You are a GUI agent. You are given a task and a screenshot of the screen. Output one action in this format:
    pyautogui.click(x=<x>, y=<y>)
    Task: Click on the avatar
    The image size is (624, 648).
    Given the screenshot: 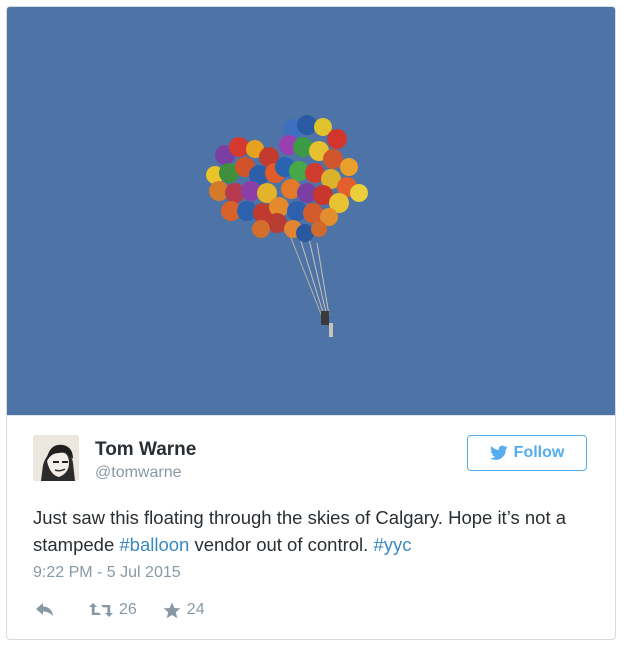 What is the action you would take?
    pyautogui.click(x=56, y=458)
    